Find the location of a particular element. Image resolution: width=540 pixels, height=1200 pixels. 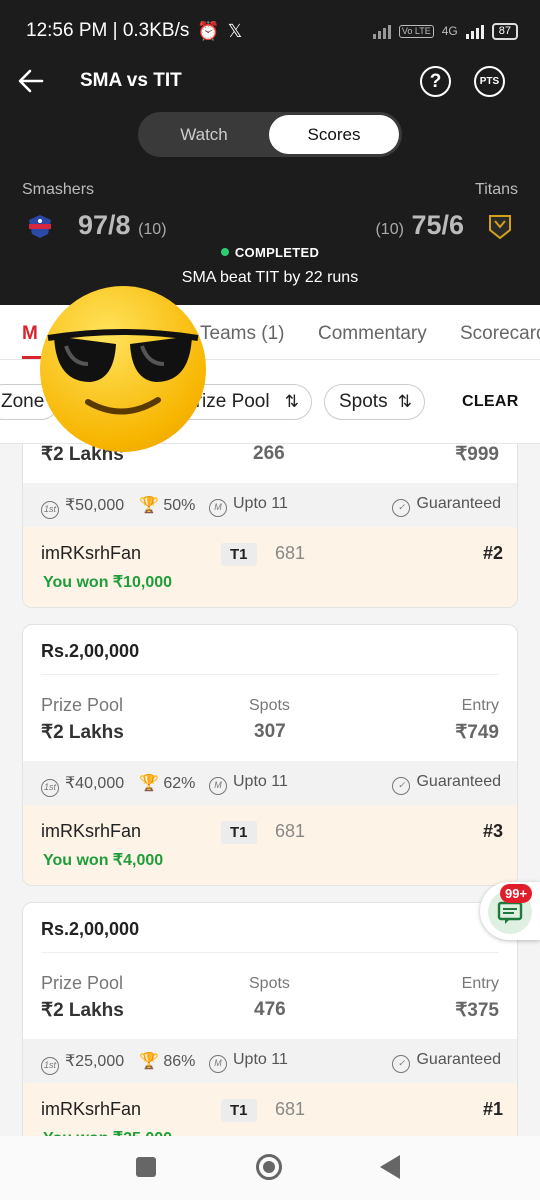

page-title: SMA vs TIT is located at coordinates (131, 80).